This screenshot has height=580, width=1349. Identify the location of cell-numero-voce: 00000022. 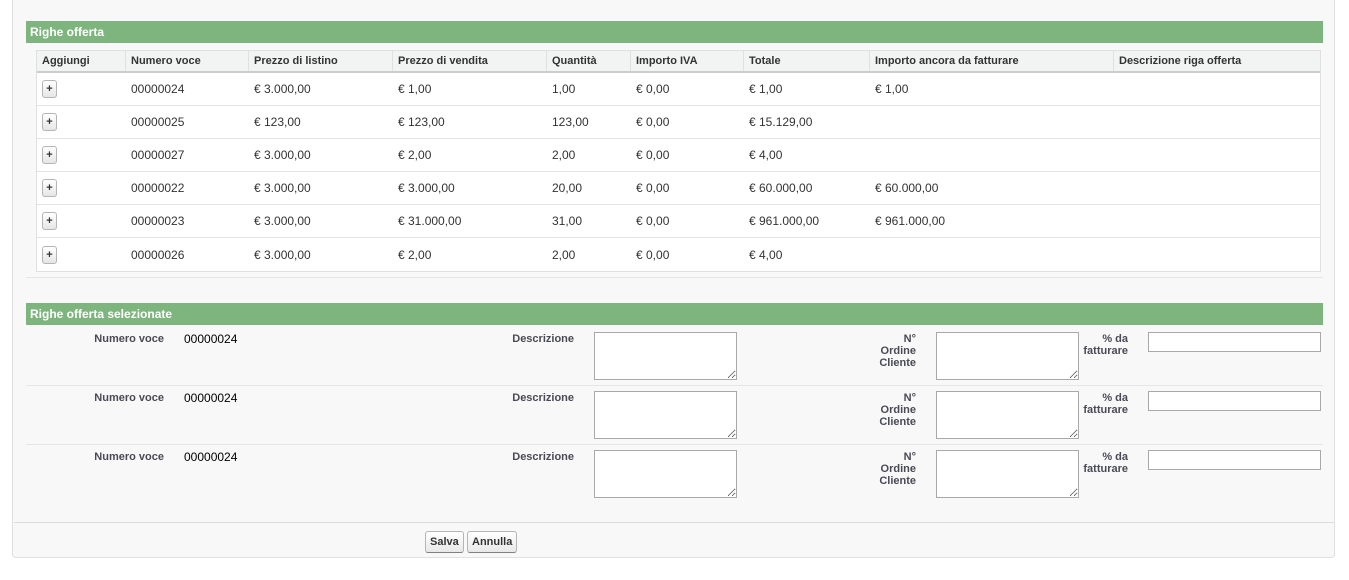
(158, 188).